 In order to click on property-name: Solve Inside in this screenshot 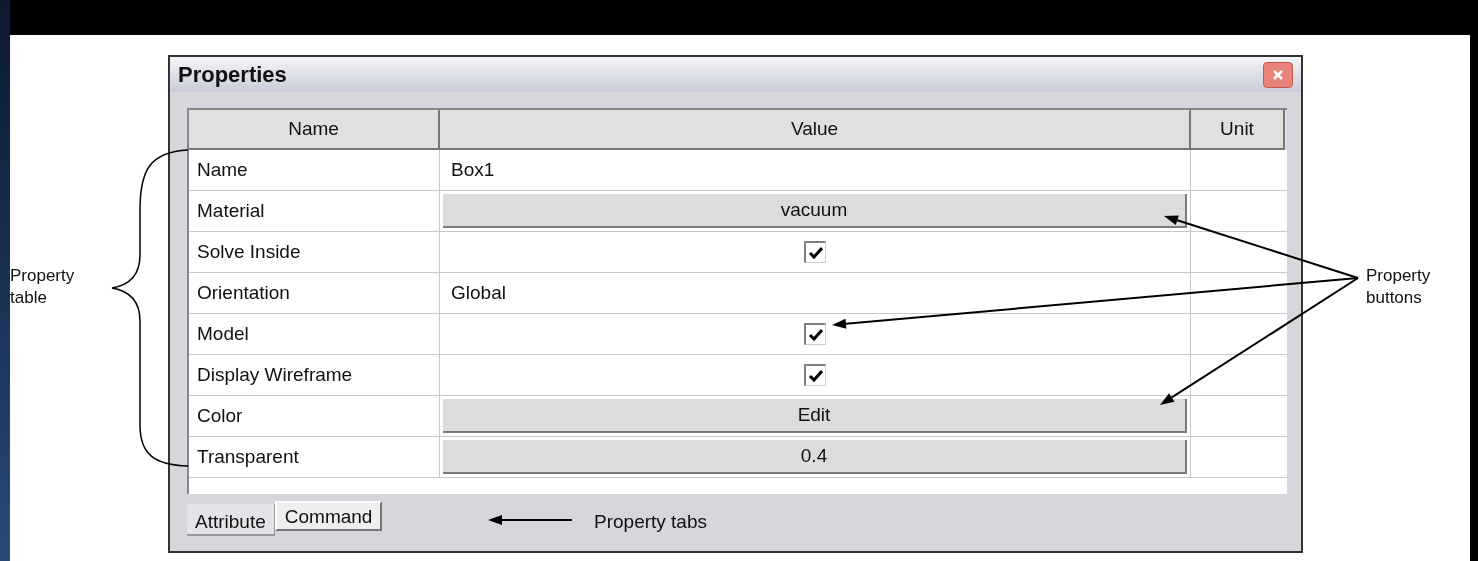, I will do `click(249, 251)`.